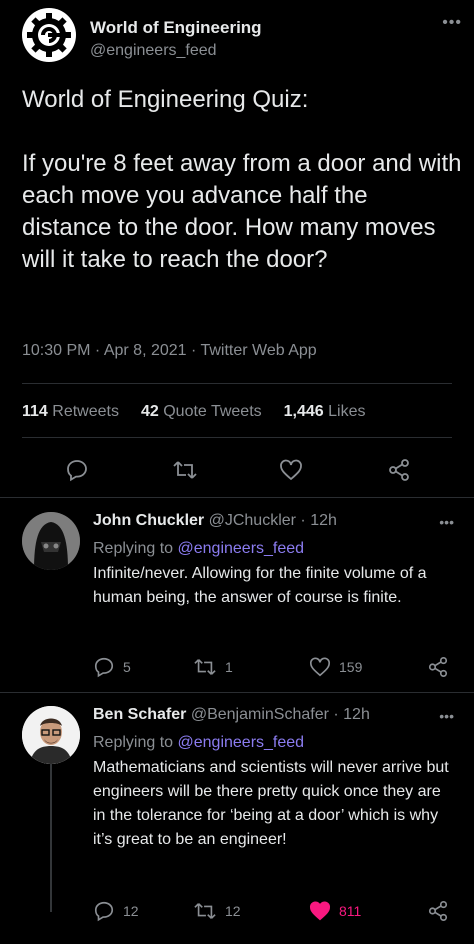  Describe the element at coordinates (273, 912) in the screenshot. I see `reply-actions: 12 12 811` at that location.